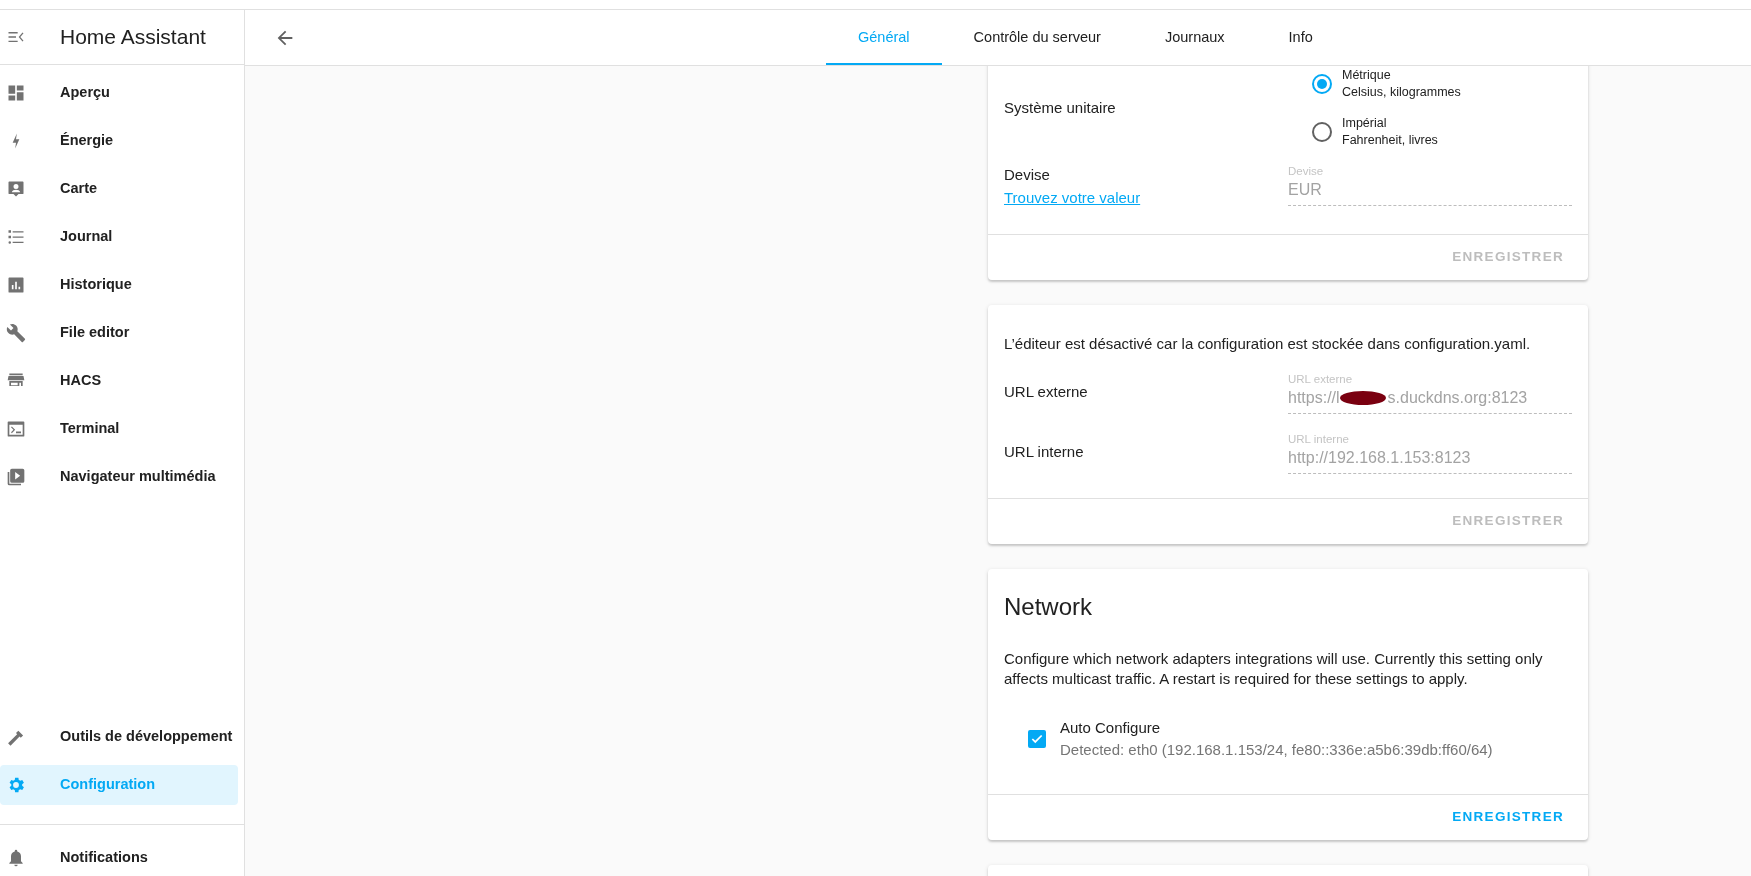 The width and height of the screenshot is (1751, 876). What do you see at coordinates (1046, 392) in the screenshot?
I see `setting-label: URL externe` at bounding box center [1046, 392].